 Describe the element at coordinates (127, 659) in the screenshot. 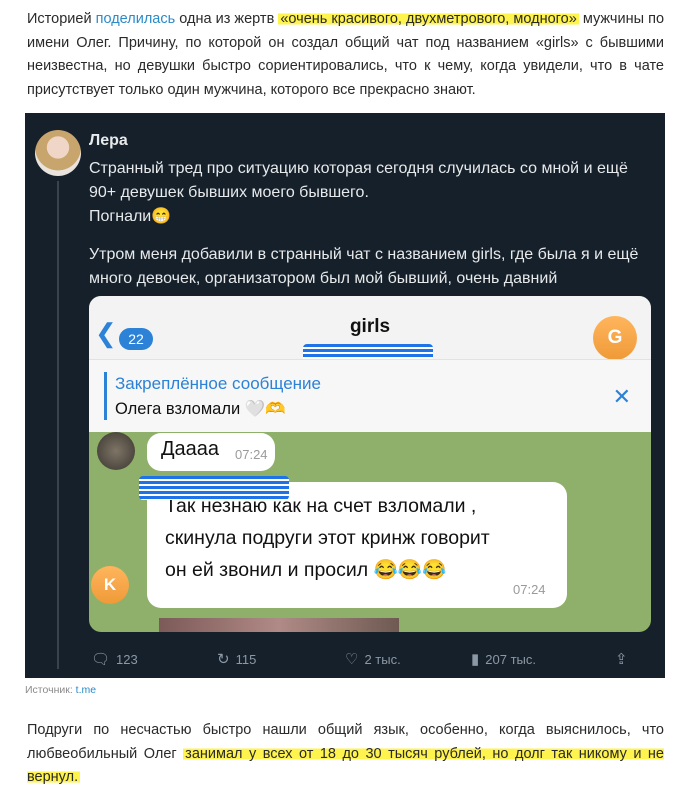

I see `reply-count: 123` at that location.